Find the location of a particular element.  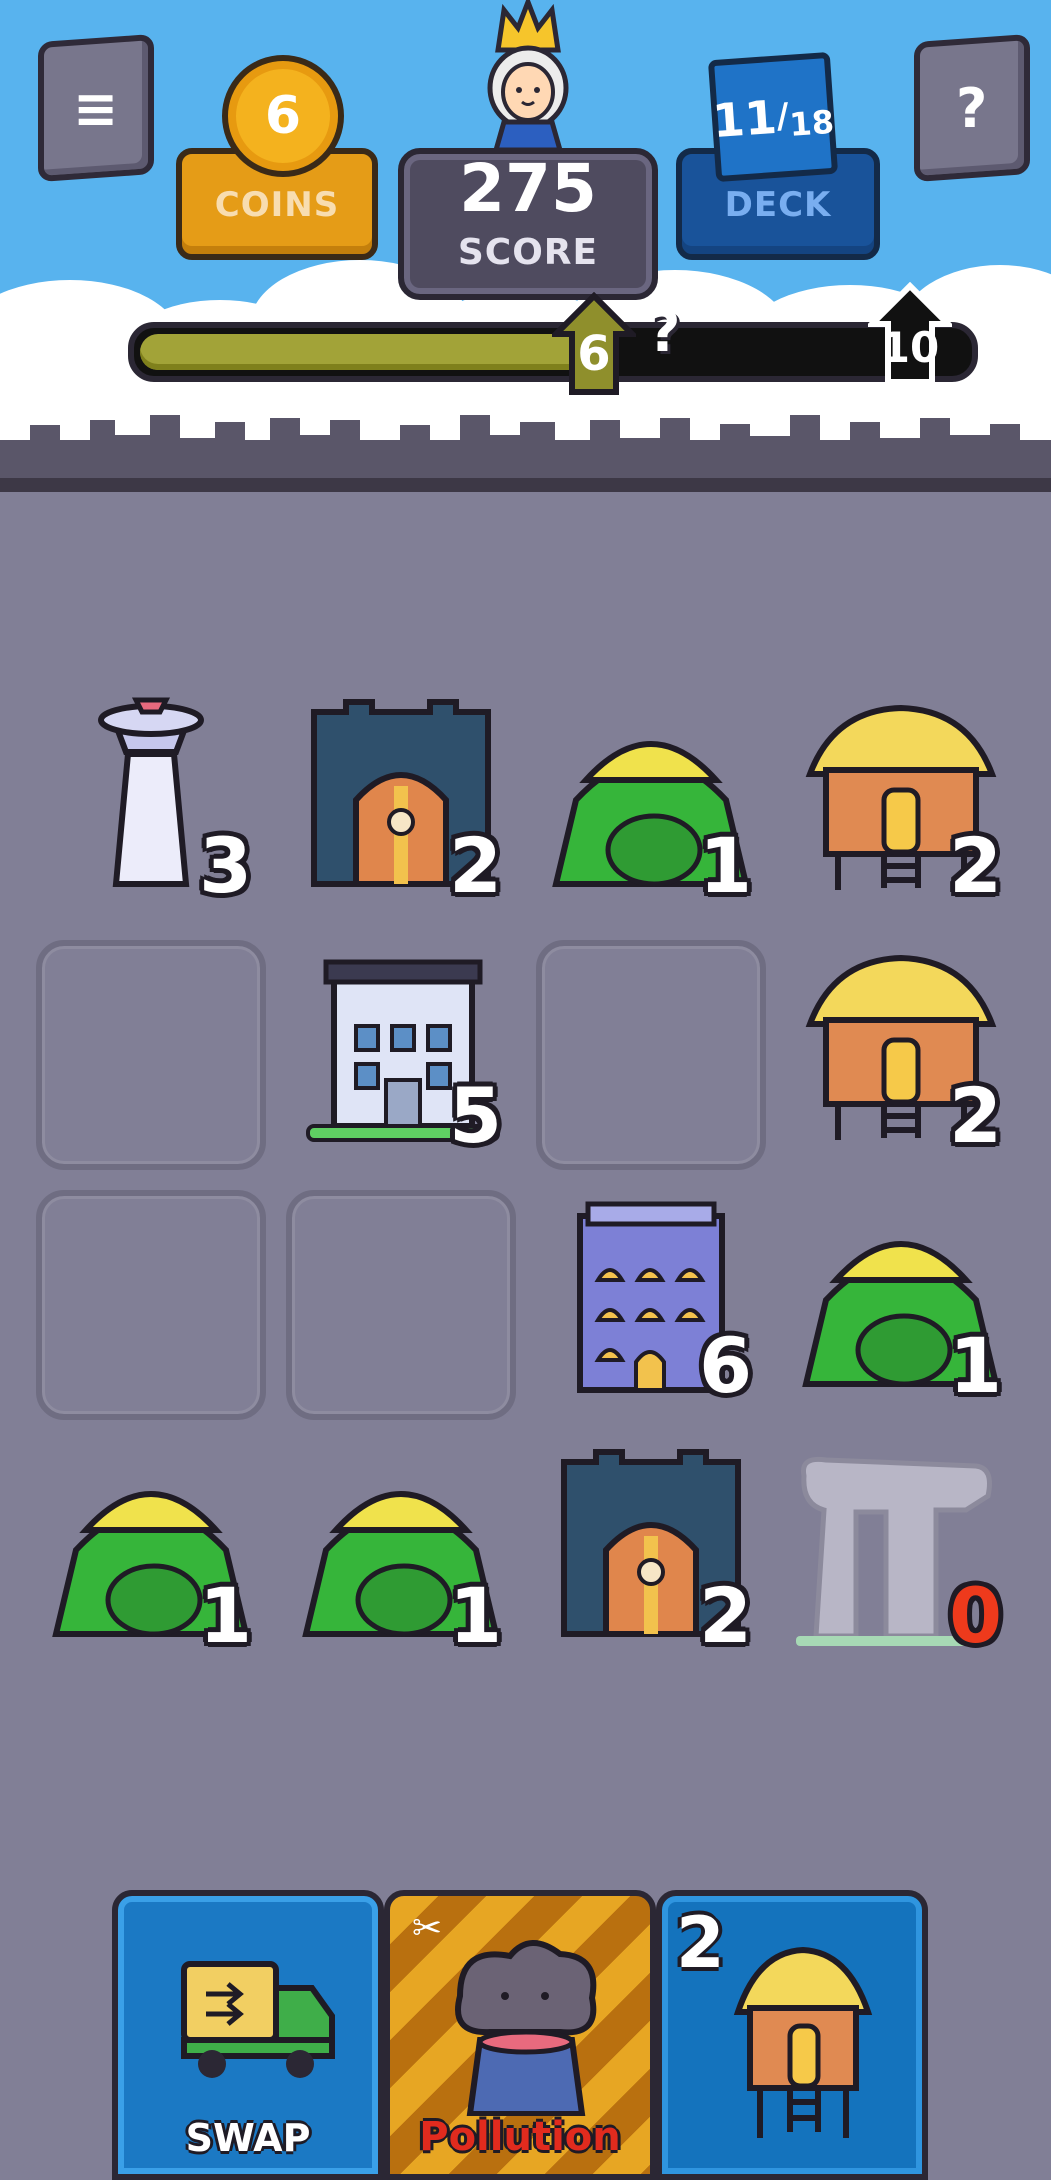

card-hand: SWAP ✂ Pollution 2 is located at coordinates (526, 2035).